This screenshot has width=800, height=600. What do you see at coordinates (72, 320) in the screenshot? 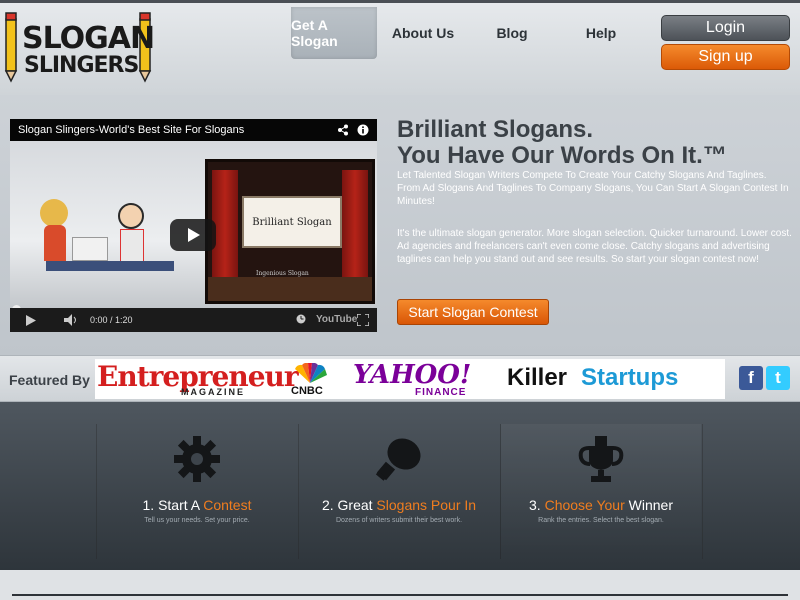
I see `volume-icon` at bounding box center [72, 320].